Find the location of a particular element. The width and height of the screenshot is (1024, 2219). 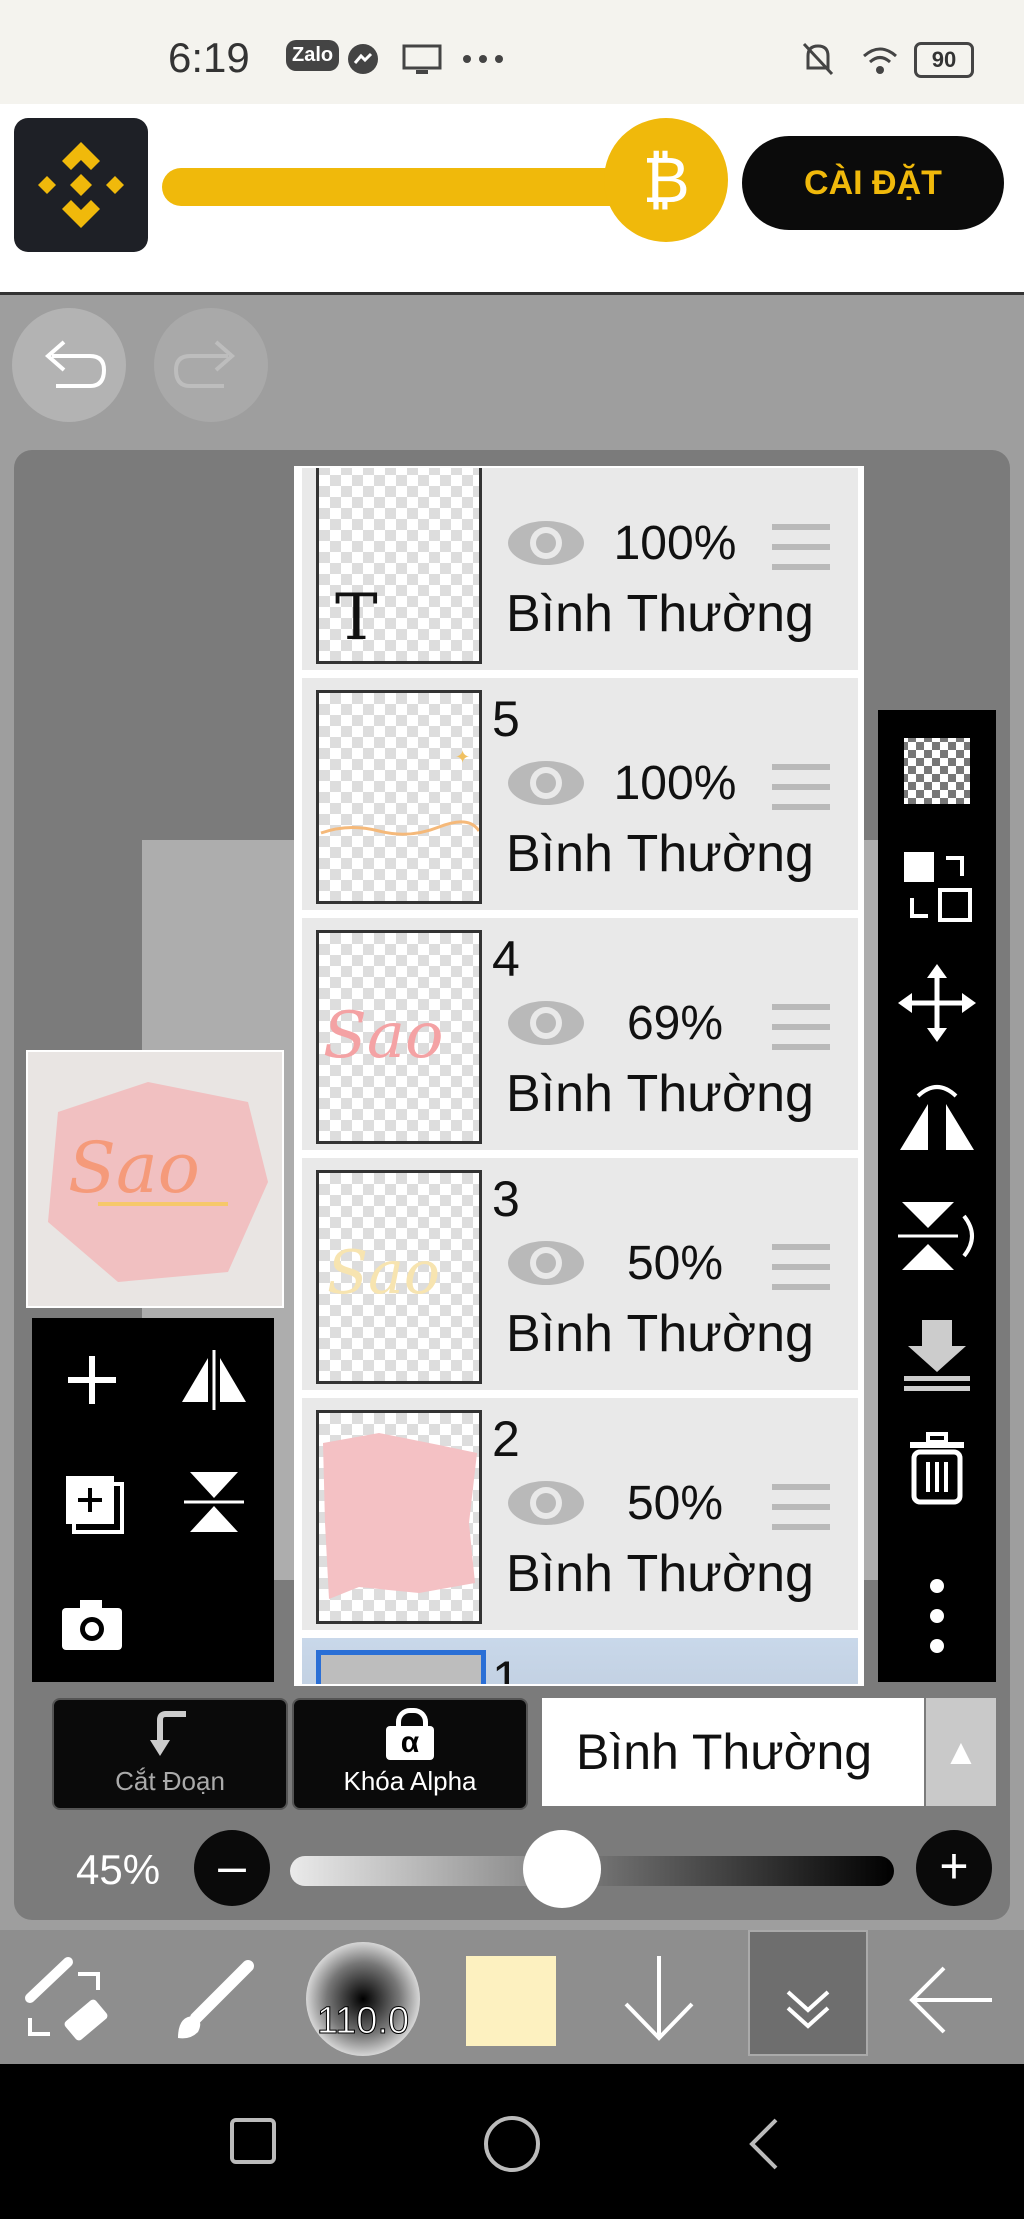

flip-vertical-icon is located at coordinates (214, 1502).